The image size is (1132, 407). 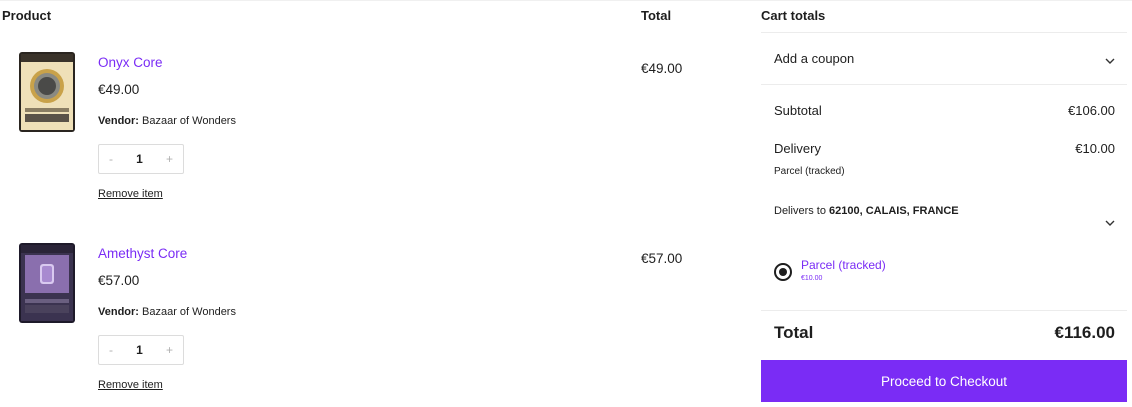 I want to click on product-price: €57.00, so click(x=119, y=280).